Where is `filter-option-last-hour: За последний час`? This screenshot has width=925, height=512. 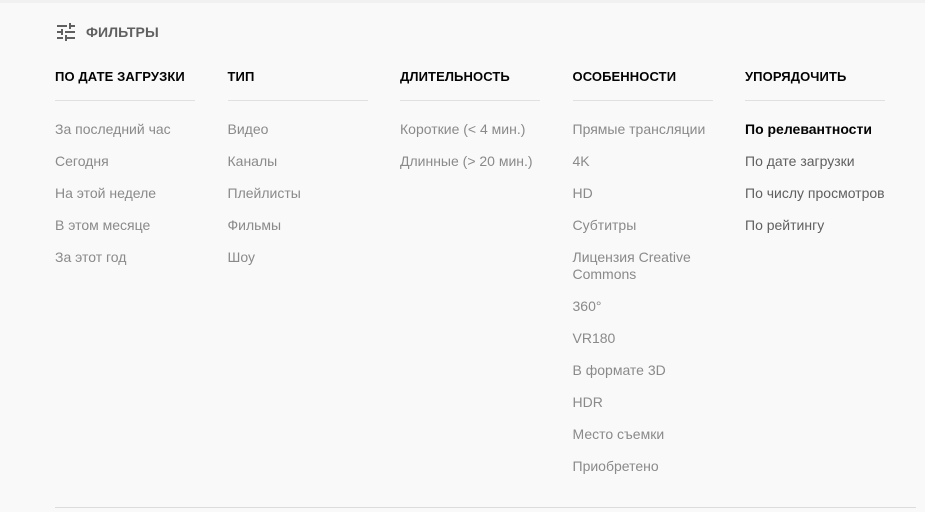 filter-option-last-hour: За последний час is located at coordinates (125, 129).